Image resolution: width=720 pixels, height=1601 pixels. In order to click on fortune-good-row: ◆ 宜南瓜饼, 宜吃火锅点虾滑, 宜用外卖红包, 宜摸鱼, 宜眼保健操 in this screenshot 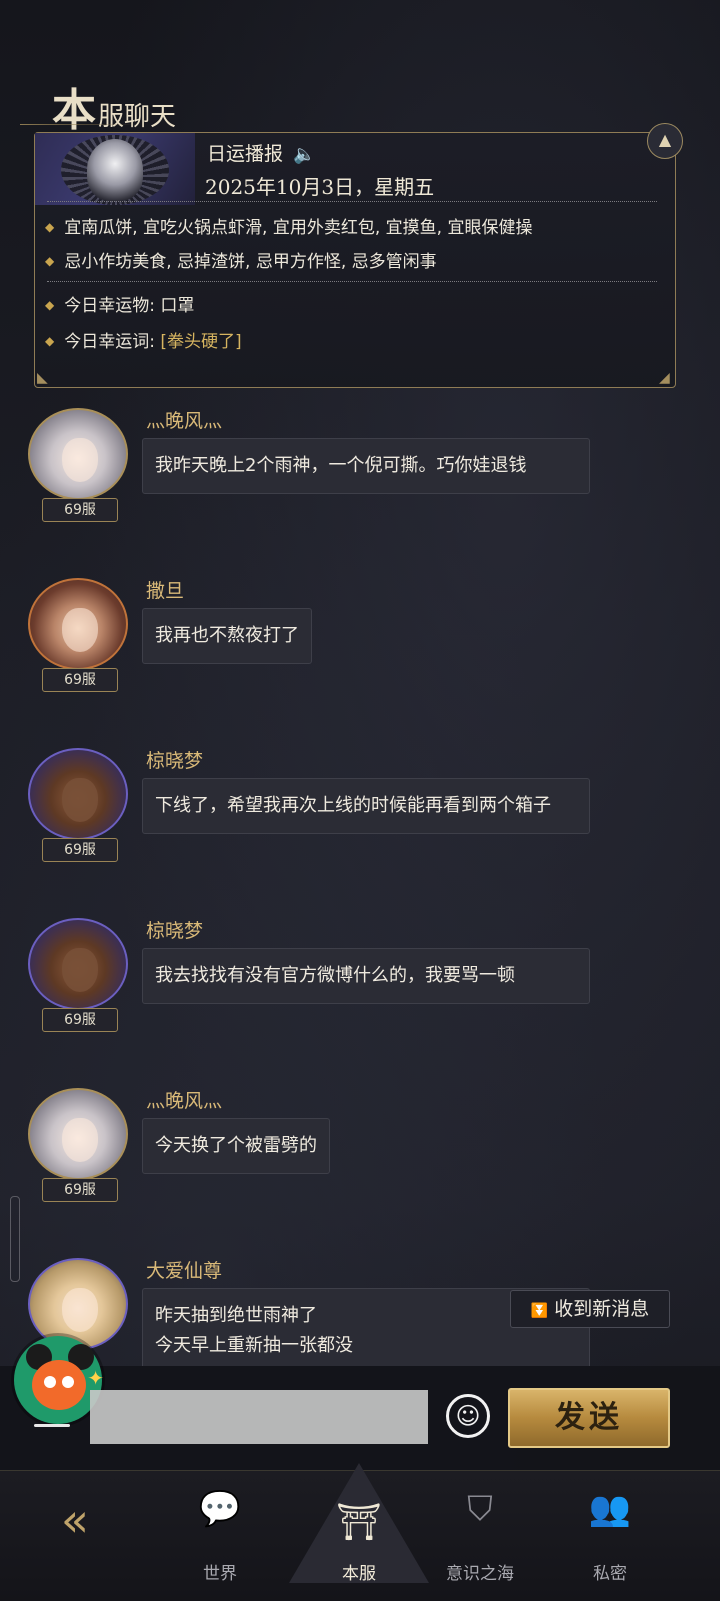, I will do `click(288, 225)`.